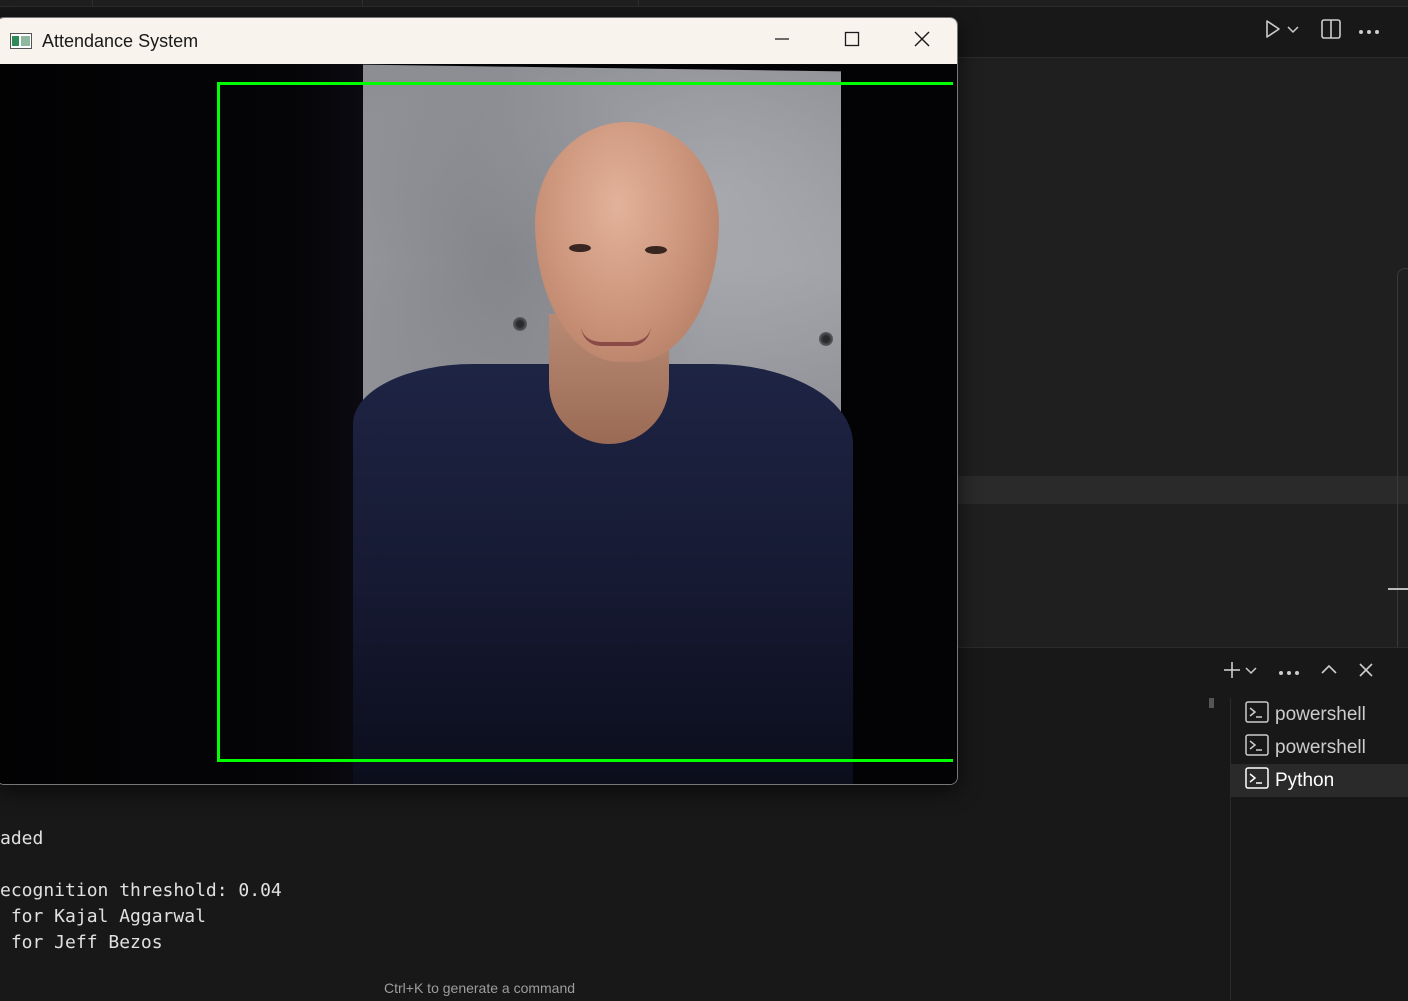 Image resolution: width=1408 pixels, height=1001 pixels. I want to click on terminal-tab-python: Python, so click(1319, 780).